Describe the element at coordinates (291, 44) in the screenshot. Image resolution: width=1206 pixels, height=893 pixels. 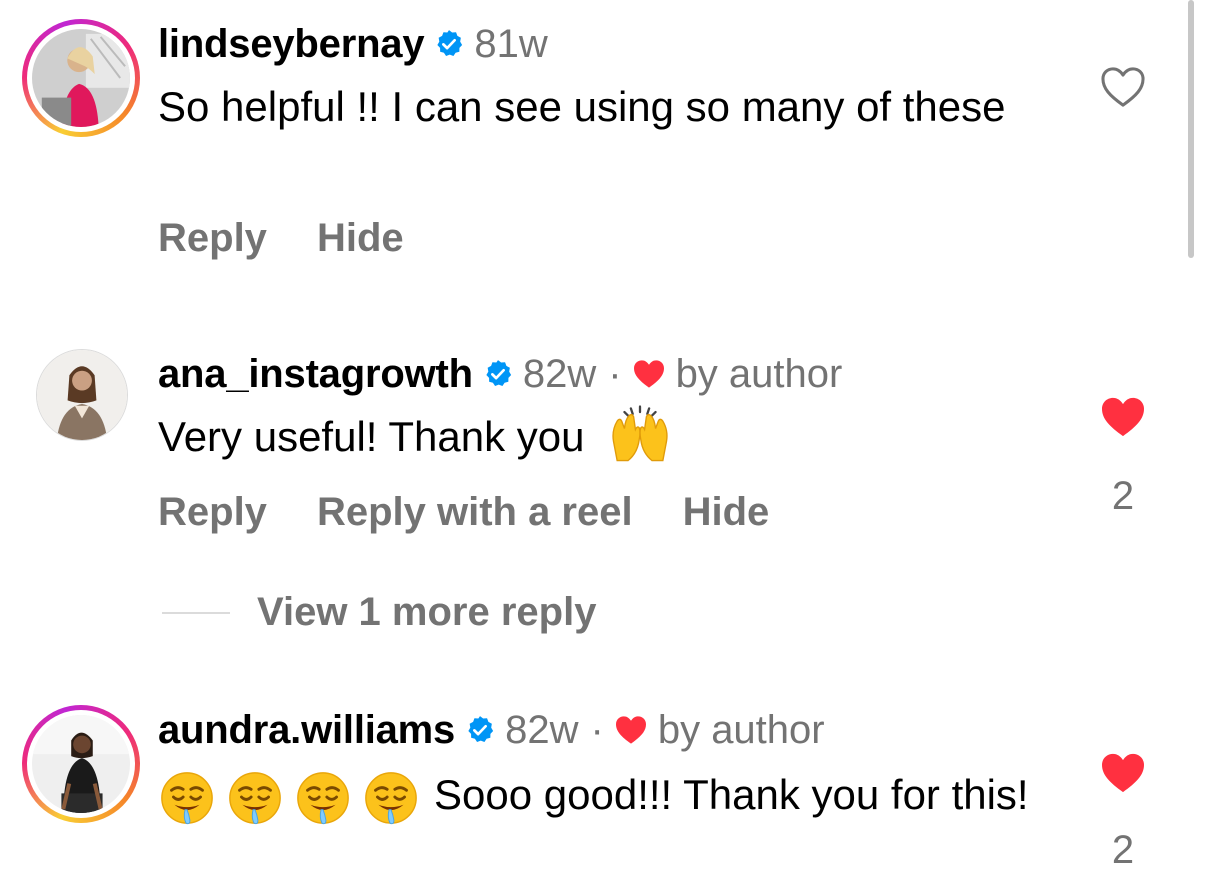
I see `username: lindseybernay` at that location.